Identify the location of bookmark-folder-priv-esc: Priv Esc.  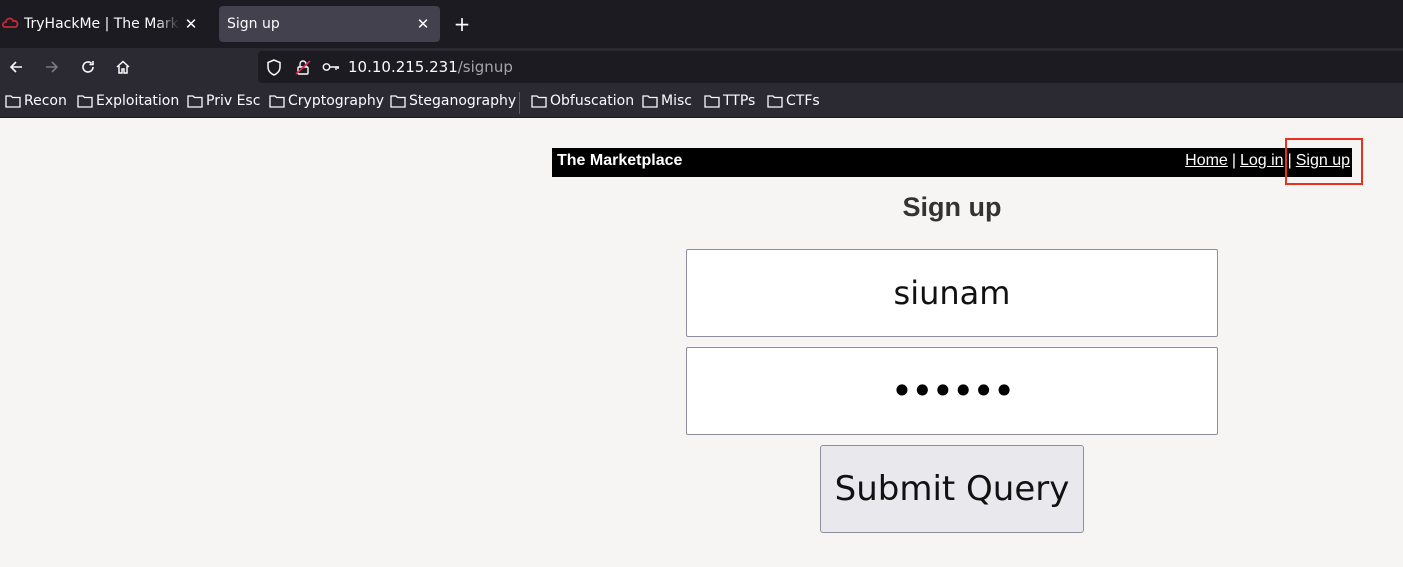
(223, 101).